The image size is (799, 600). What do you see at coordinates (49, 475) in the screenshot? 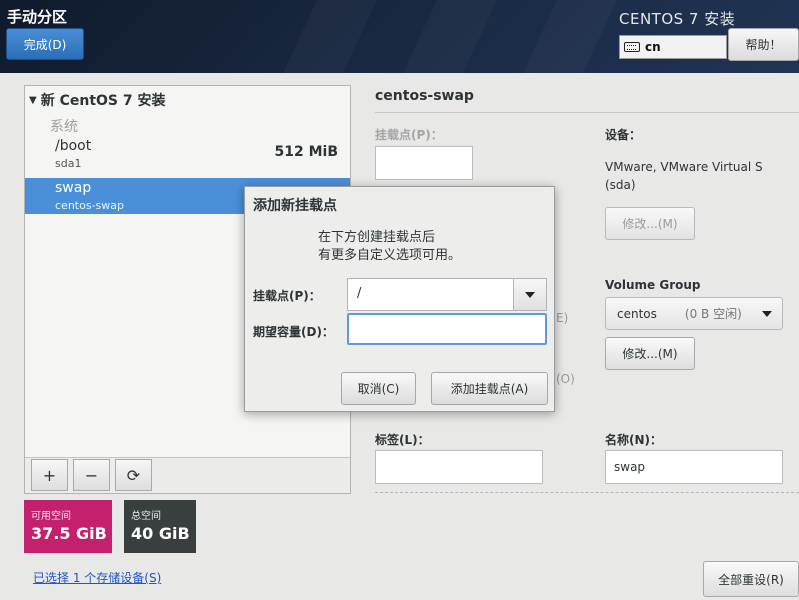
I see `add-mount-point-button: +` at bounding box center [49, 475].